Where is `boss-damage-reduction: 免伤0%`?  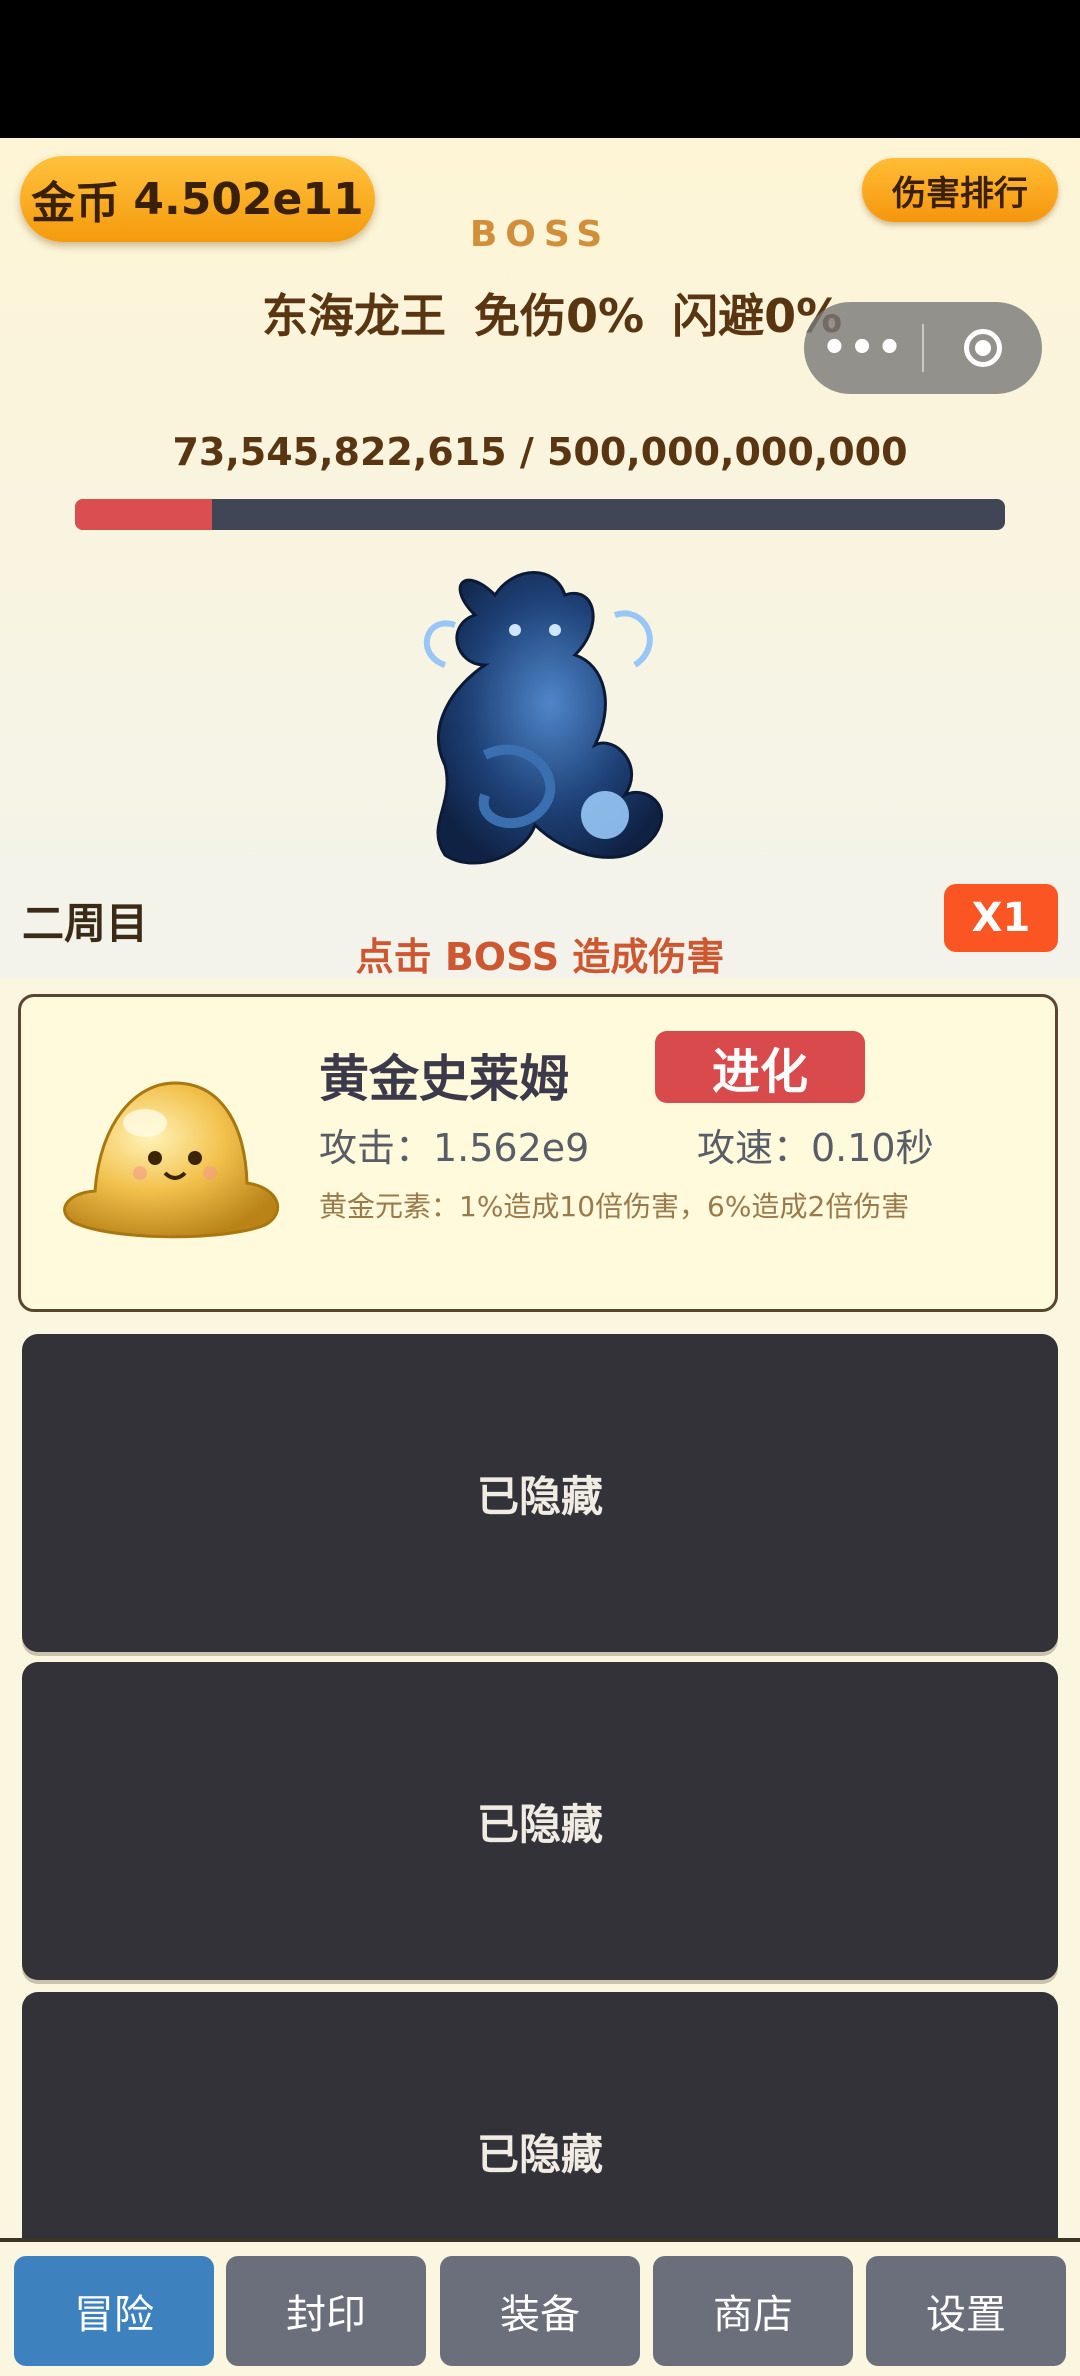 boss-damage-reduction: 免伤0% is located at coordinates (559, 316).